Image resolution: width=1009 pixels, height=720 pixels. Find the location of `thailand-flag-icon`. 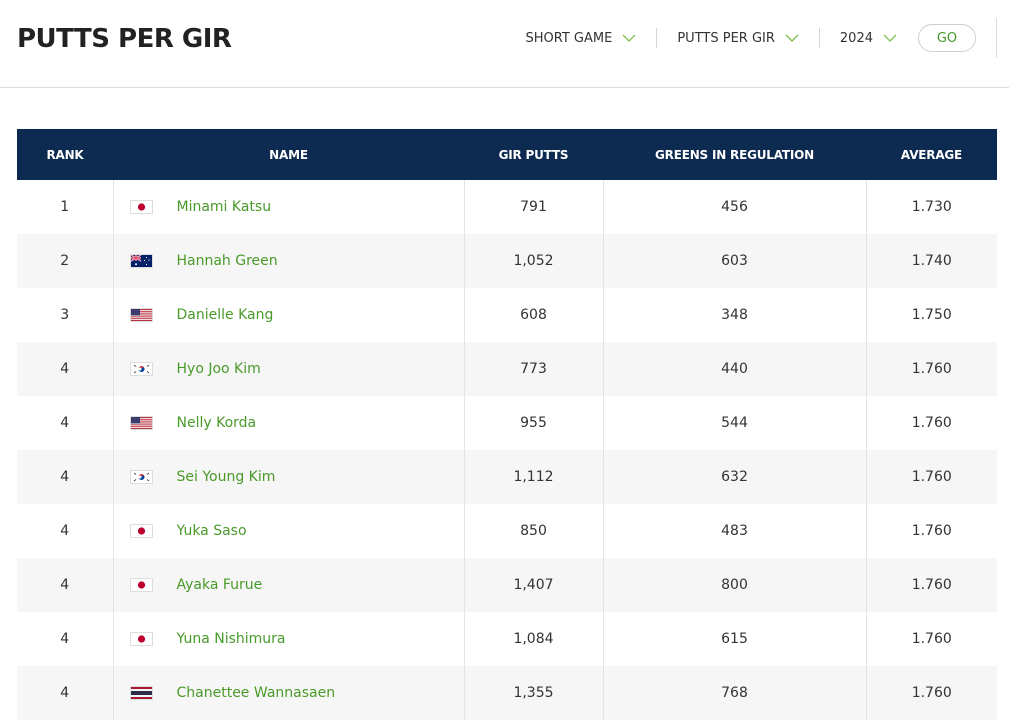

thailand-flag-icon is located at coordinates (141, 693).